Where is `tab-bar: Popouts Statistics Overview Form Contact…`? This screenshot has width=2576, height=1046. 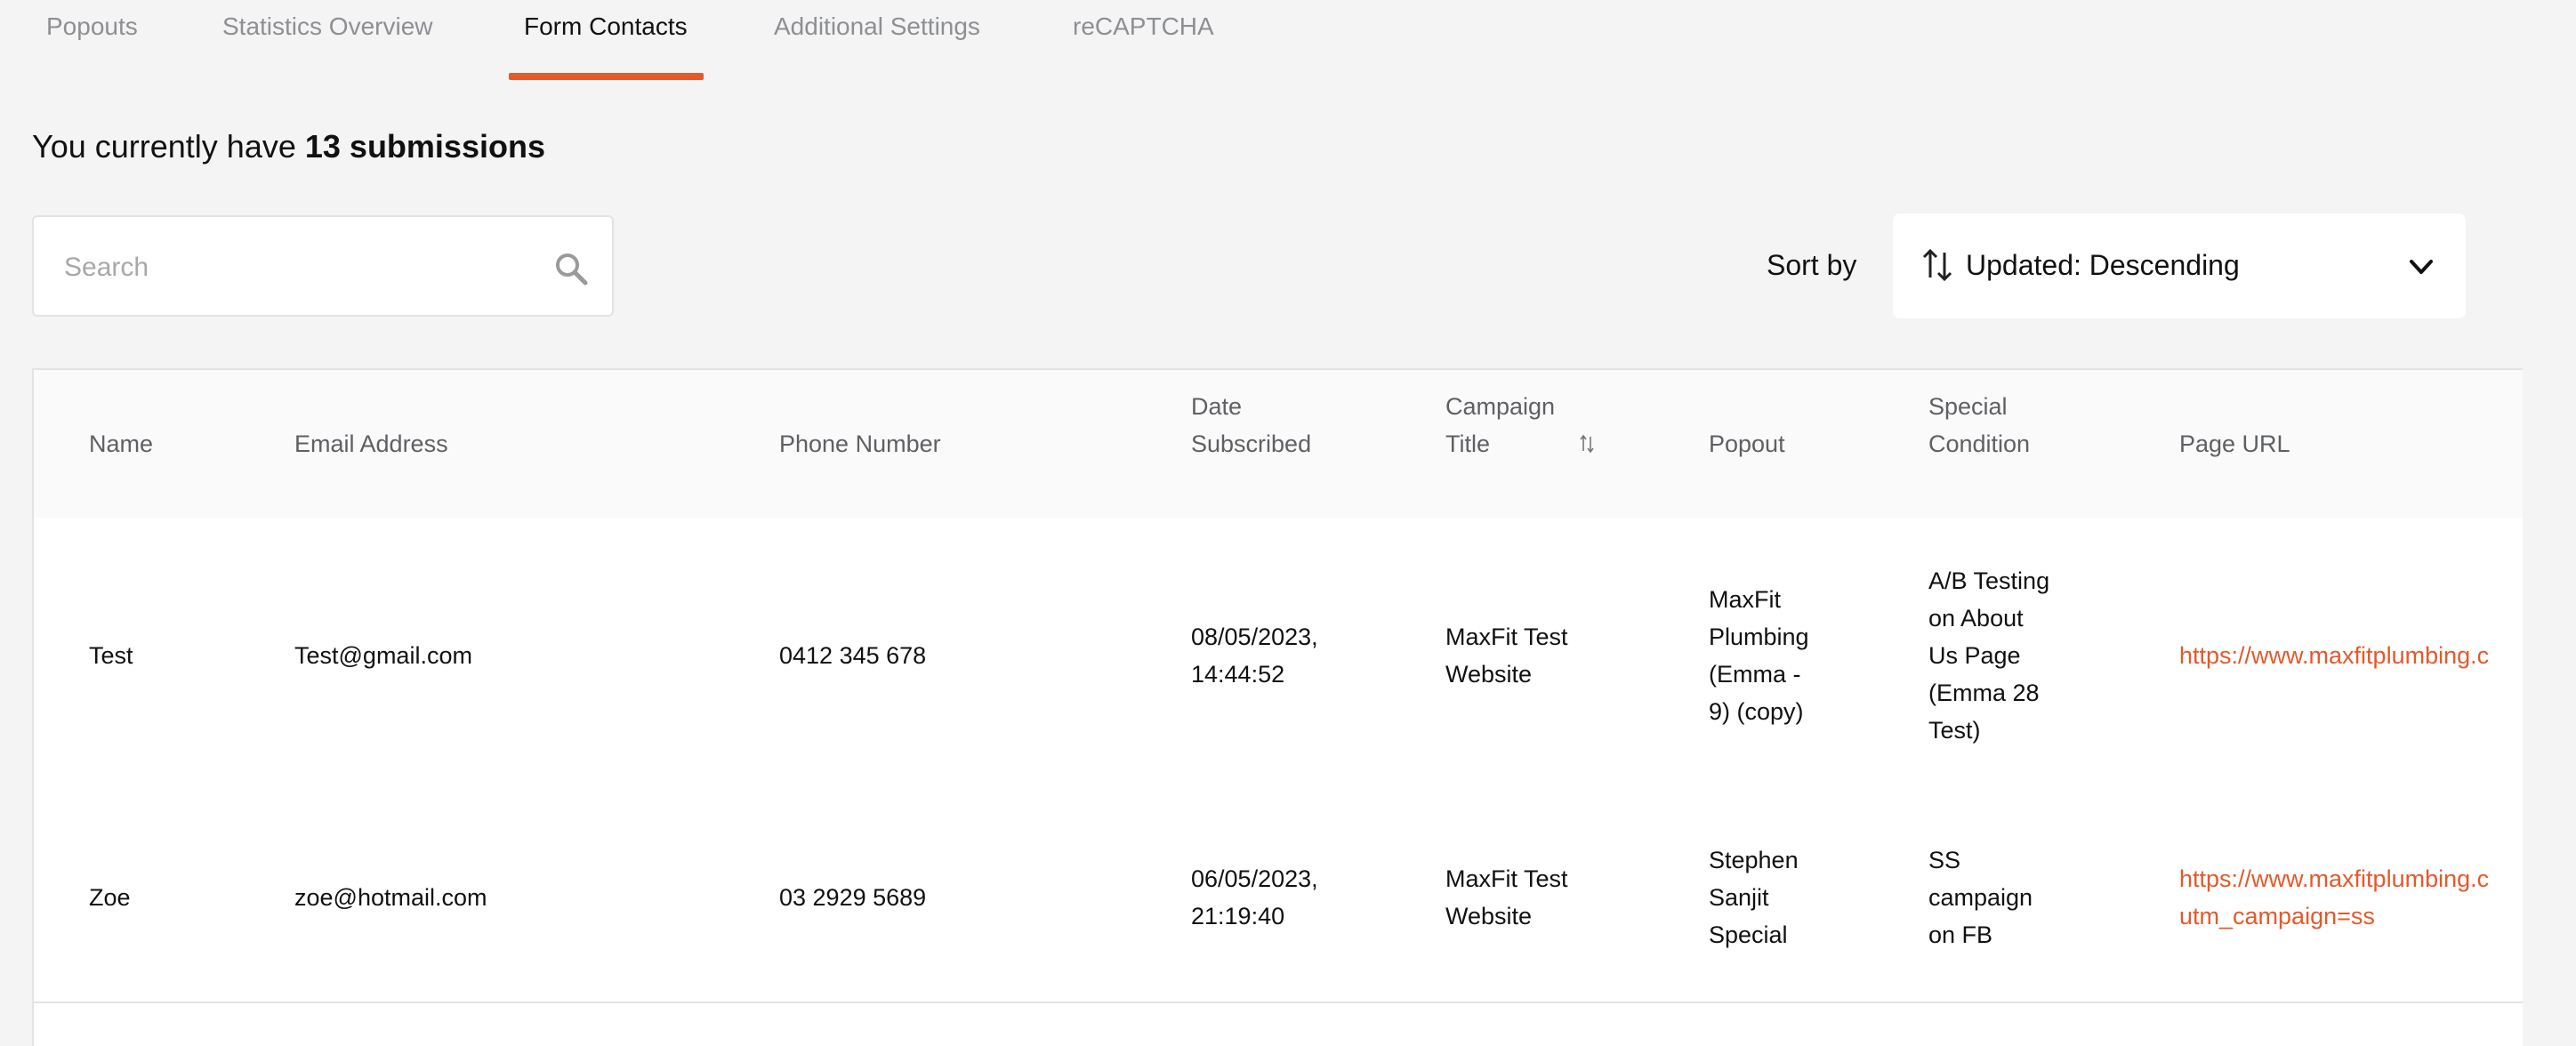
tab-bar: Popouts Statistics Overview Form Contact… is located at coordinates (1288, 41).